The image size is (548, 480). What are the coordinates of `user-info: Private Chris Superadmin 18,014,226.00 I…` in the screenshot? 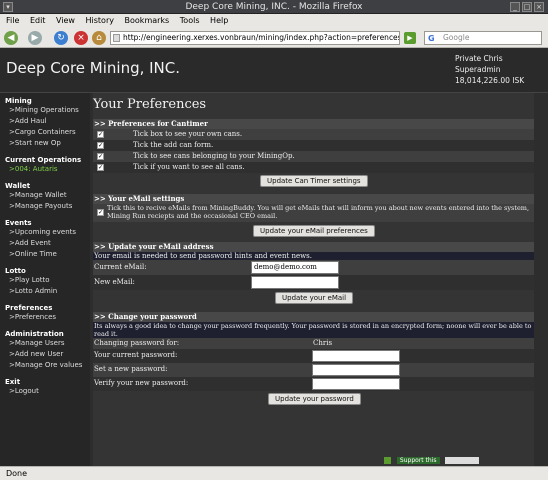 It's located at (489, 69).